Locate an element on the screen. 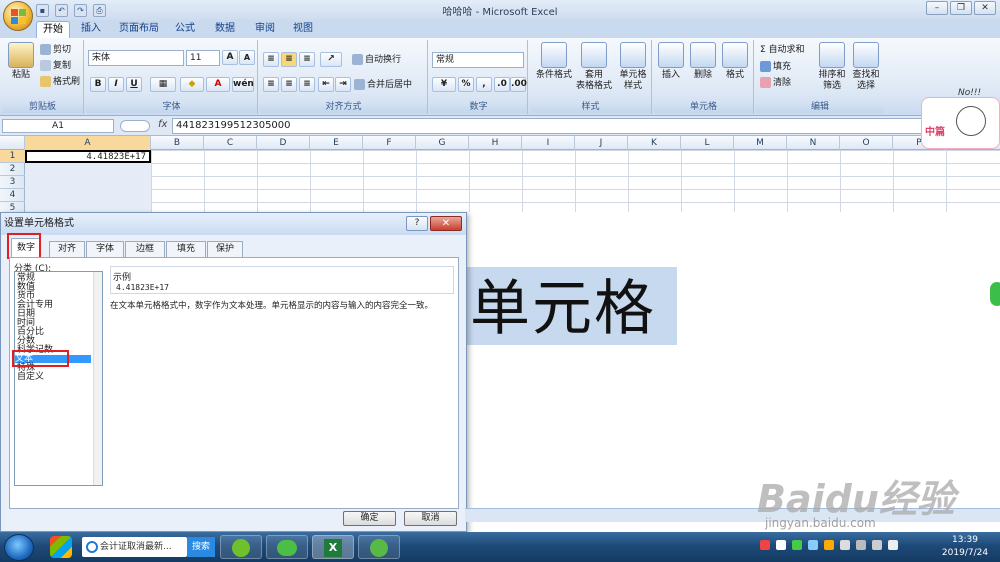 The image size is (1000, 562). start-button is located at coordinates (19, 547).